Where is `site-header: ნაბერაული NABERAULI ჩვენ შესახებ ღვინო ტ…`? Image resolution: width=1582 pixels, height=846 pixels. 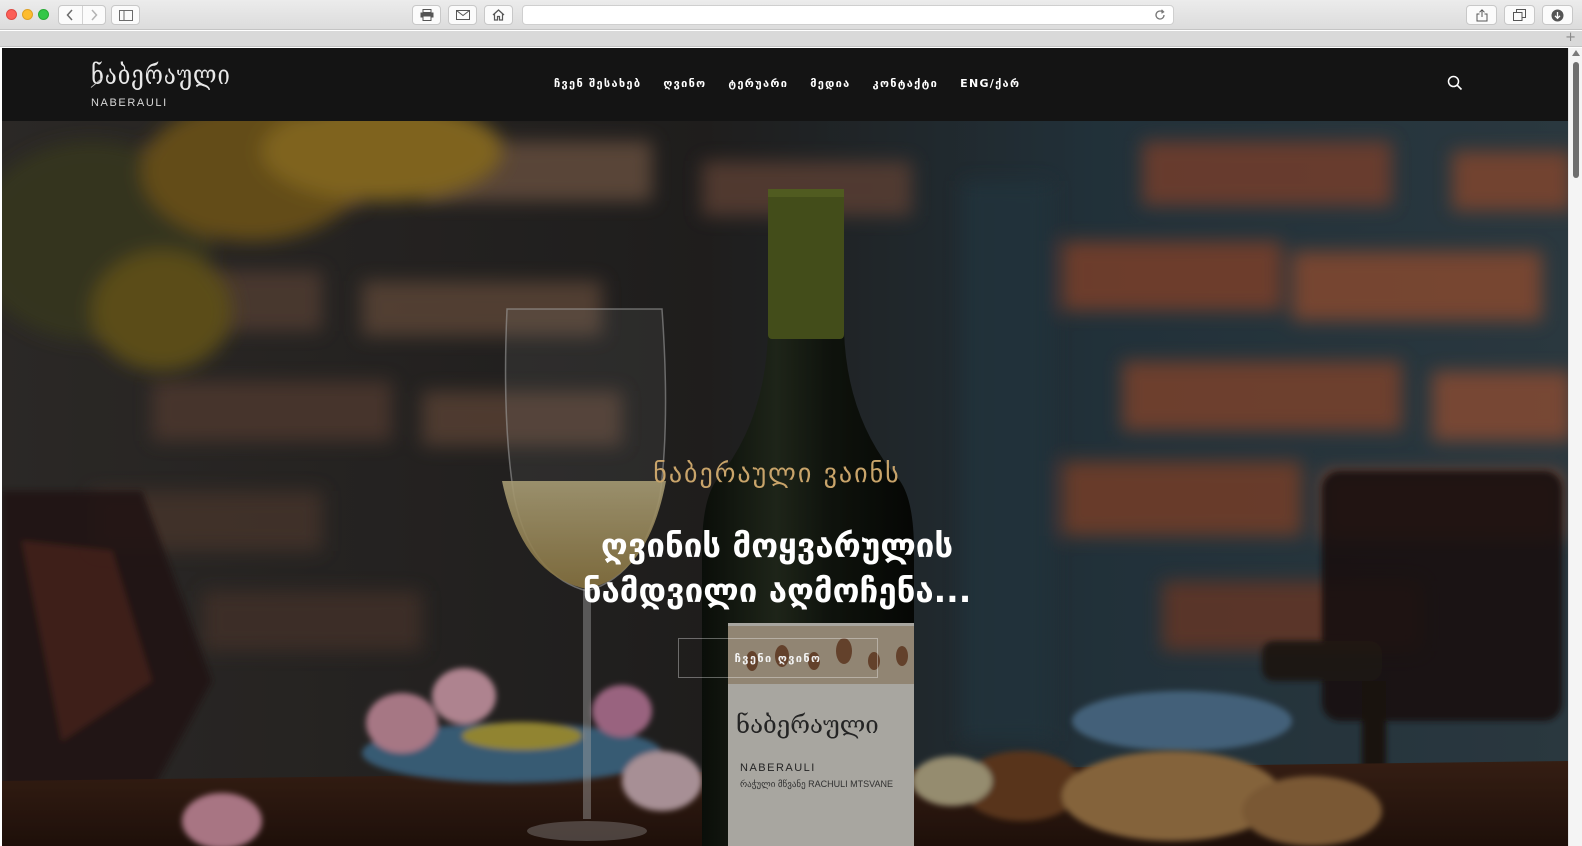 site-header: ნაბერაული NABERAULI ჩვენ შესახებ ღვინო ტ… is located at coordinates (785, 84).